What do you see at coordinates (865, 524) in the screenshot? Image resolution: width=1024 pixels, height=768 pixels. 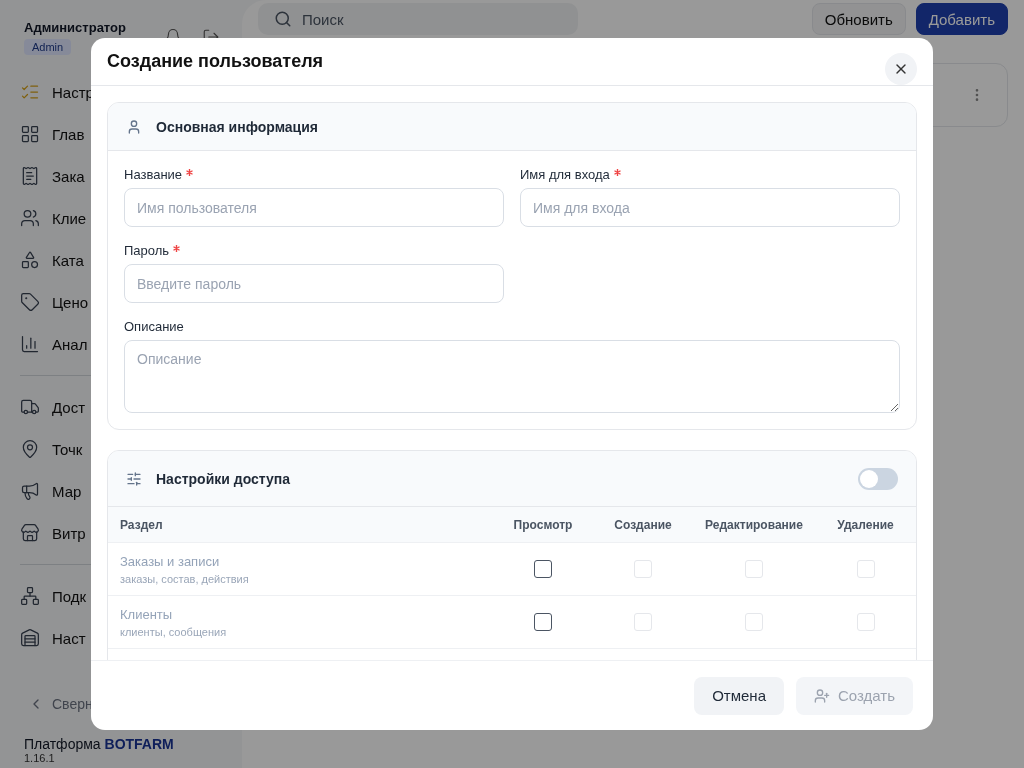 I see `column-header: Удаление` at bounding box center [865, 524].